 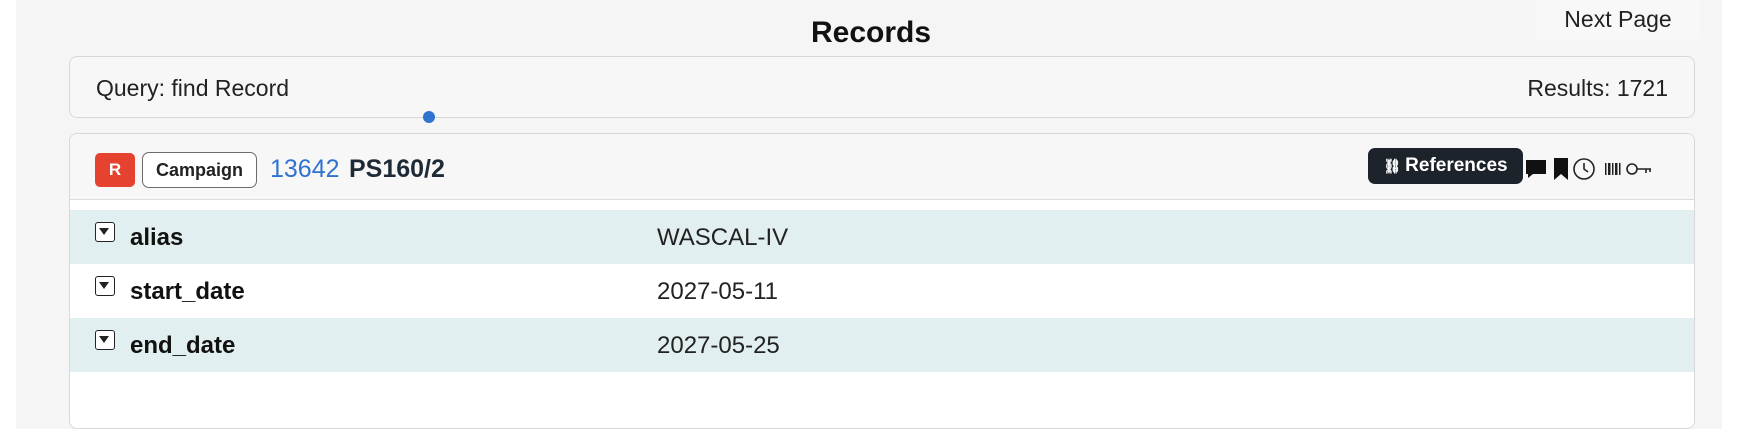 I want to click on bookmark-icon, so click(x=1561, y=169).